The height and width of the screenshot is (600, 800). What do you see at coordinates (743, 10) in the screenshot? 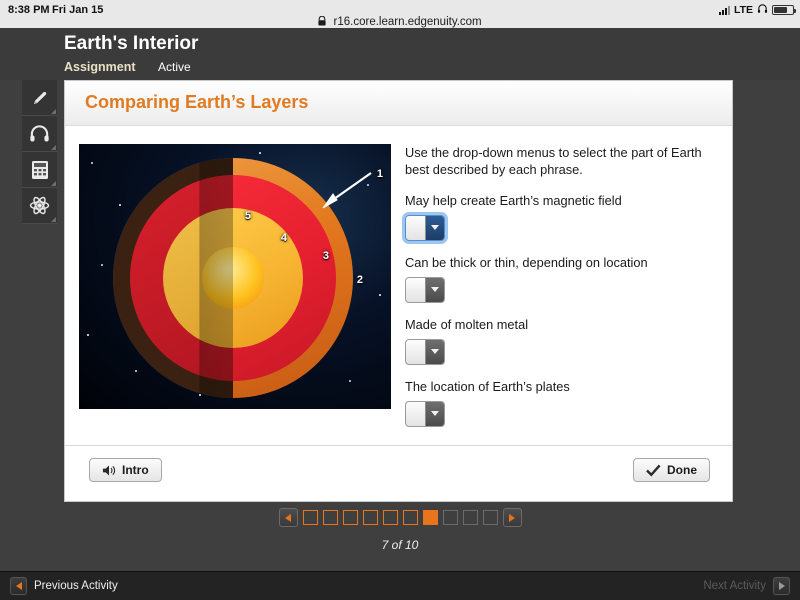
I see `network-label: LTE` at bounding box center [743, 10].